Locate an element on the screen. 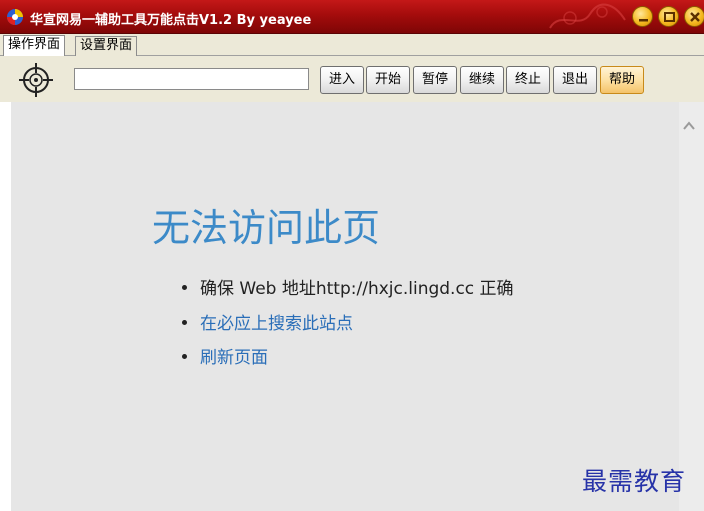  resume-button: 继续 is located at coordinates (482, 80).